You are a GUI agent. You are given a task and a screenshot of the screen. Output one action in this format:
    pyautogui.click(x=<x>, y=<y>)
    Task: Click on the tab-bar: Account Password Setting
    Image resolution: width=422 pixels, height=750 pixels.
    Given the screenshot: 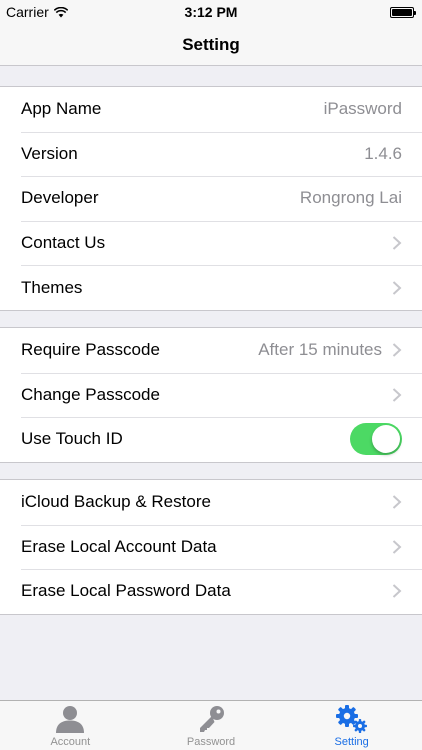 What is the action you would take?
    pyautogui.click(x=211, y=725)
    